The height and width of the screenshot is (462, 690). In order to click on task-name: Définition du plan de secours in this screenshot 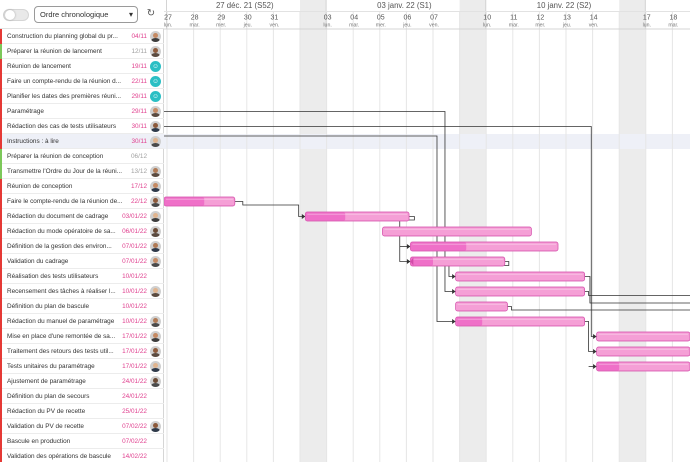, I will do `click(66, 396)`.